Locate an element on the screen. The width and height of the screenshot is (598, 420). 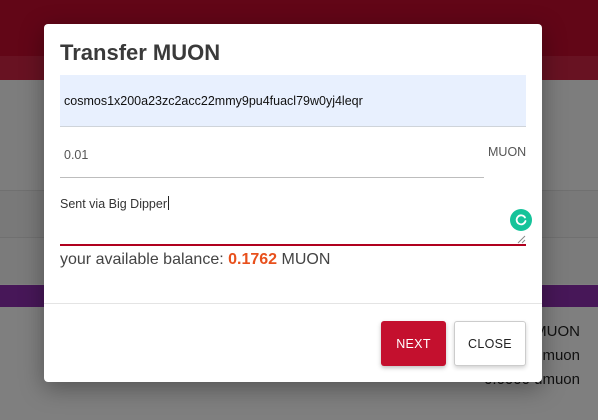
close-button: CLOSE is located at coordinates (490, 343).